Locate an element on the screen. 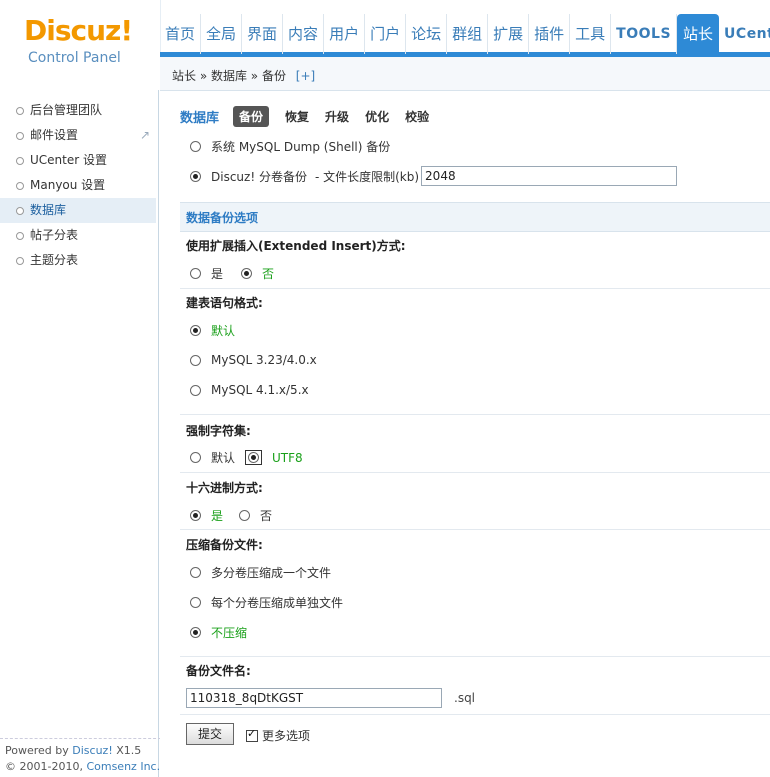  radio-compress-each is located at coordinates (195, 602).